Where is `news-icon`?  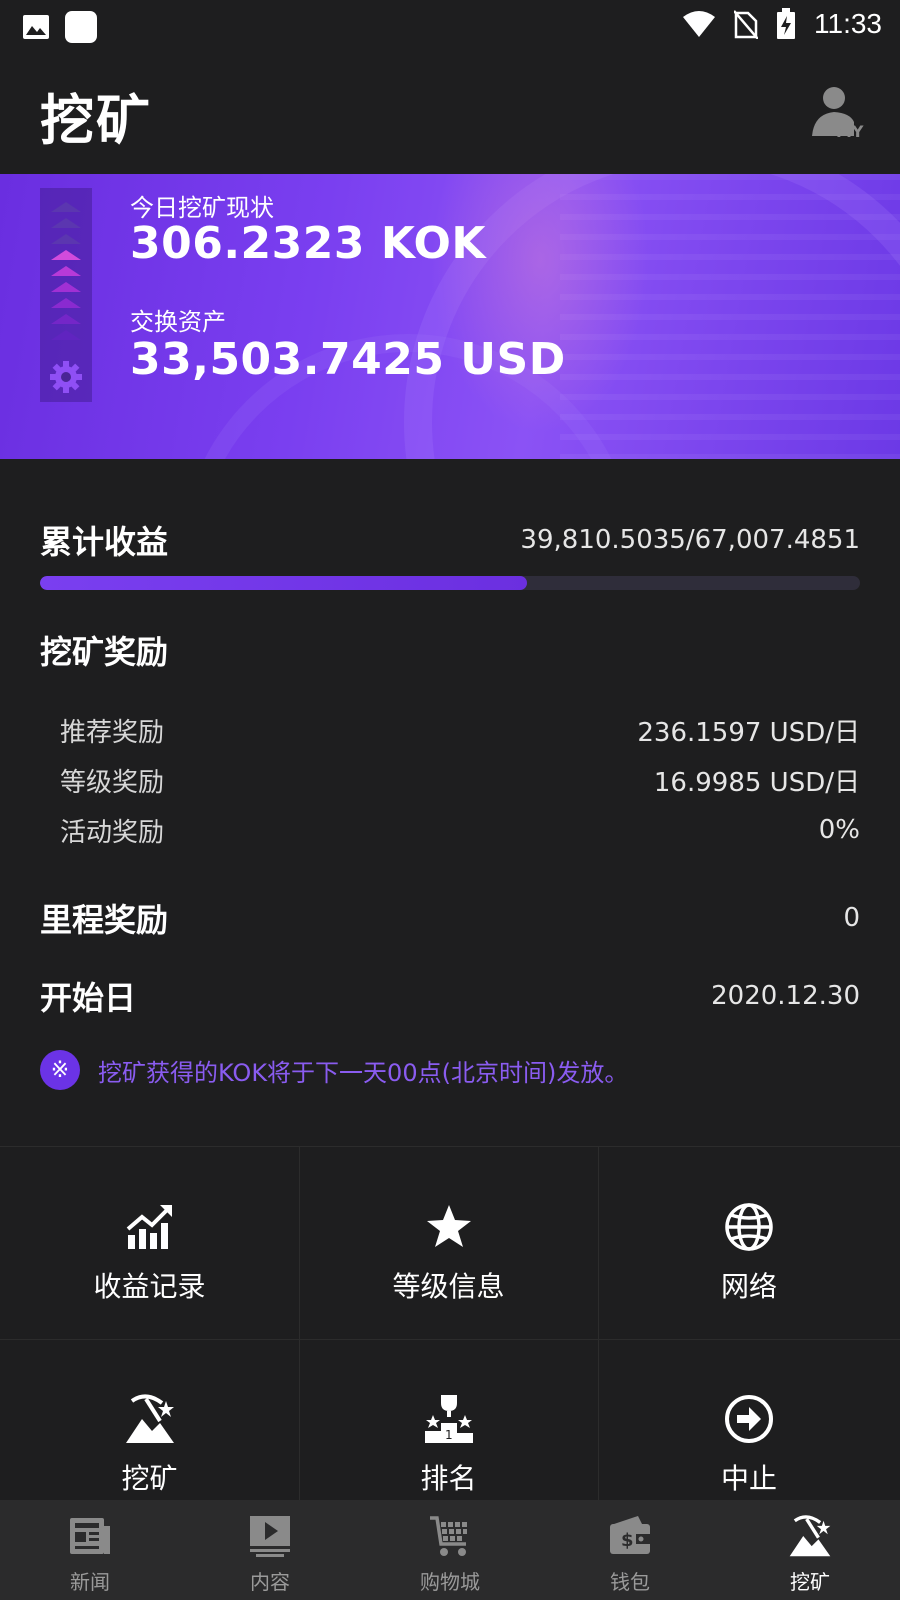 news-icon is located at coordinates (90, 1536).